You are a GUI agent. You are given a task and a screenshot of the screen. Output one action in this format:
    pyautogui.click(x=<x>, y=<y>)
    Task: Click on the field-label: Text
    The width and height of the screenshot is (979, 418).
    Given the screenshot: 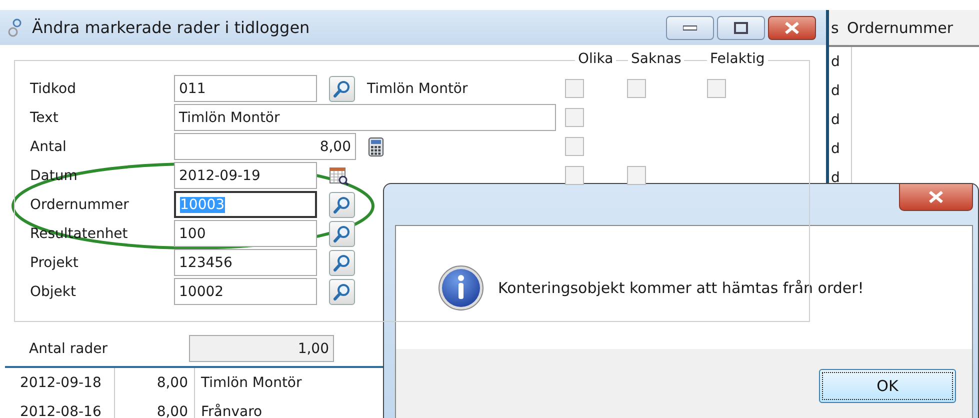 What is the action you would take?
    pyautogui.click(x=44, y=118)
    